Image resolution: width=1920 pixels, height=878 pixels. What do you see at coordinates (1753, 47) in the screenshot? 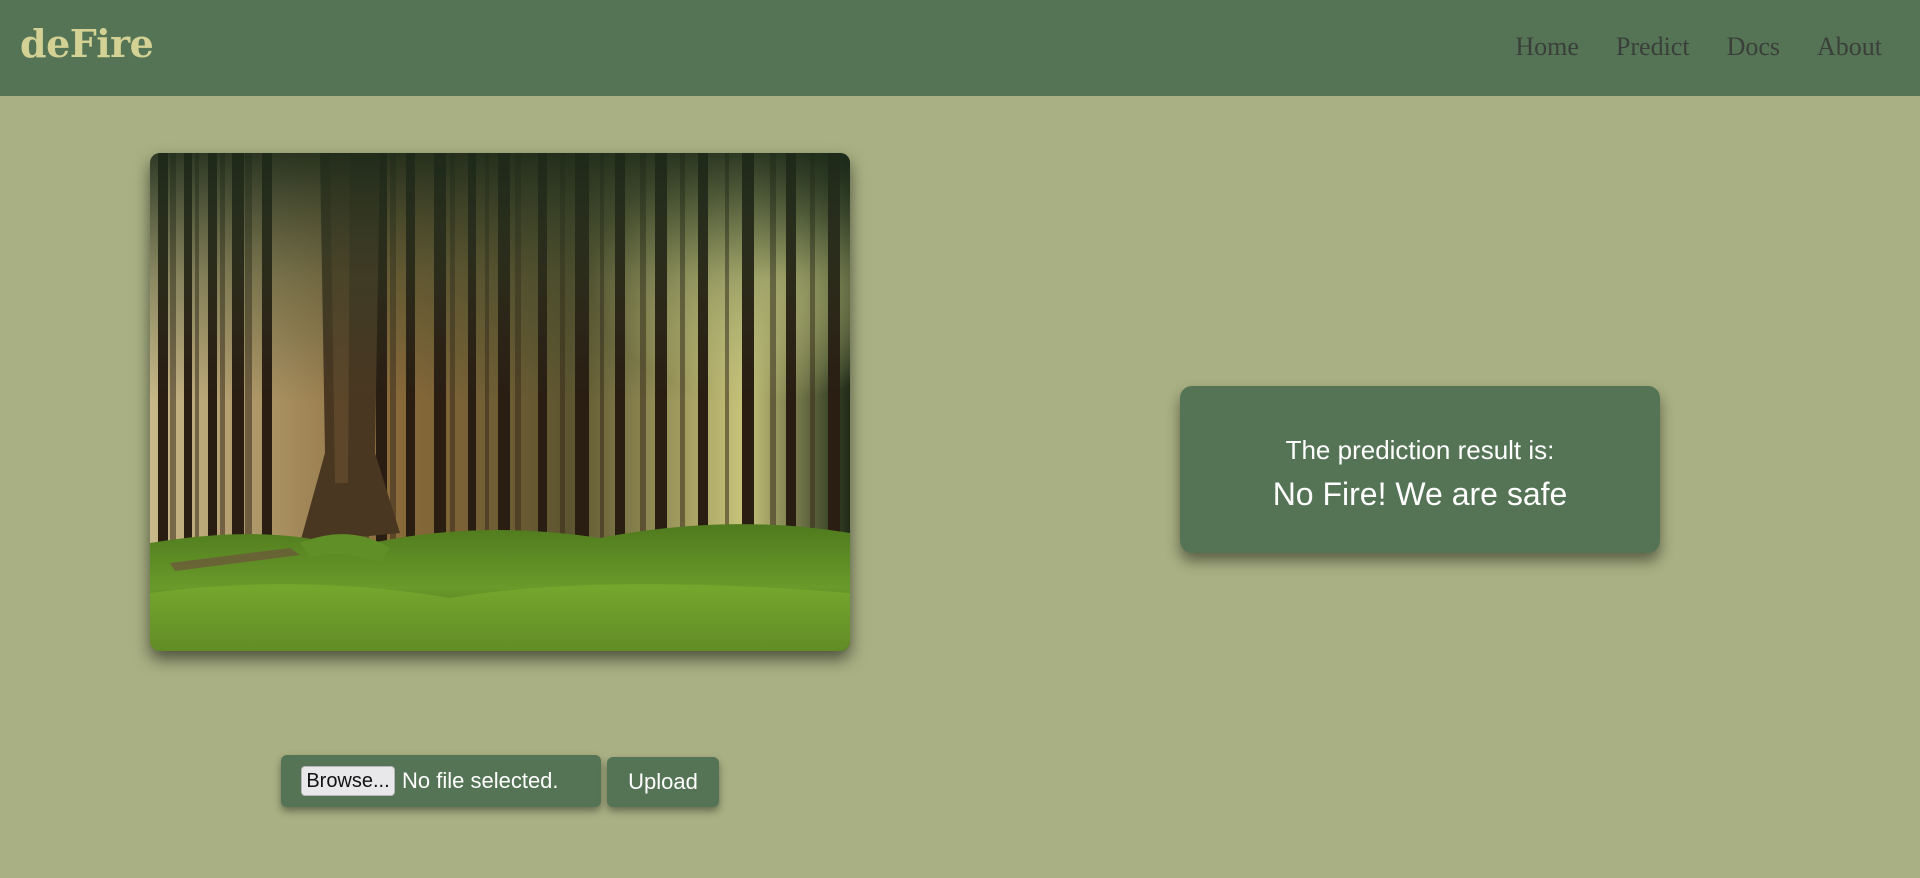
I see `nav-link-docs: Docs` at bounding box center [1753, 47].